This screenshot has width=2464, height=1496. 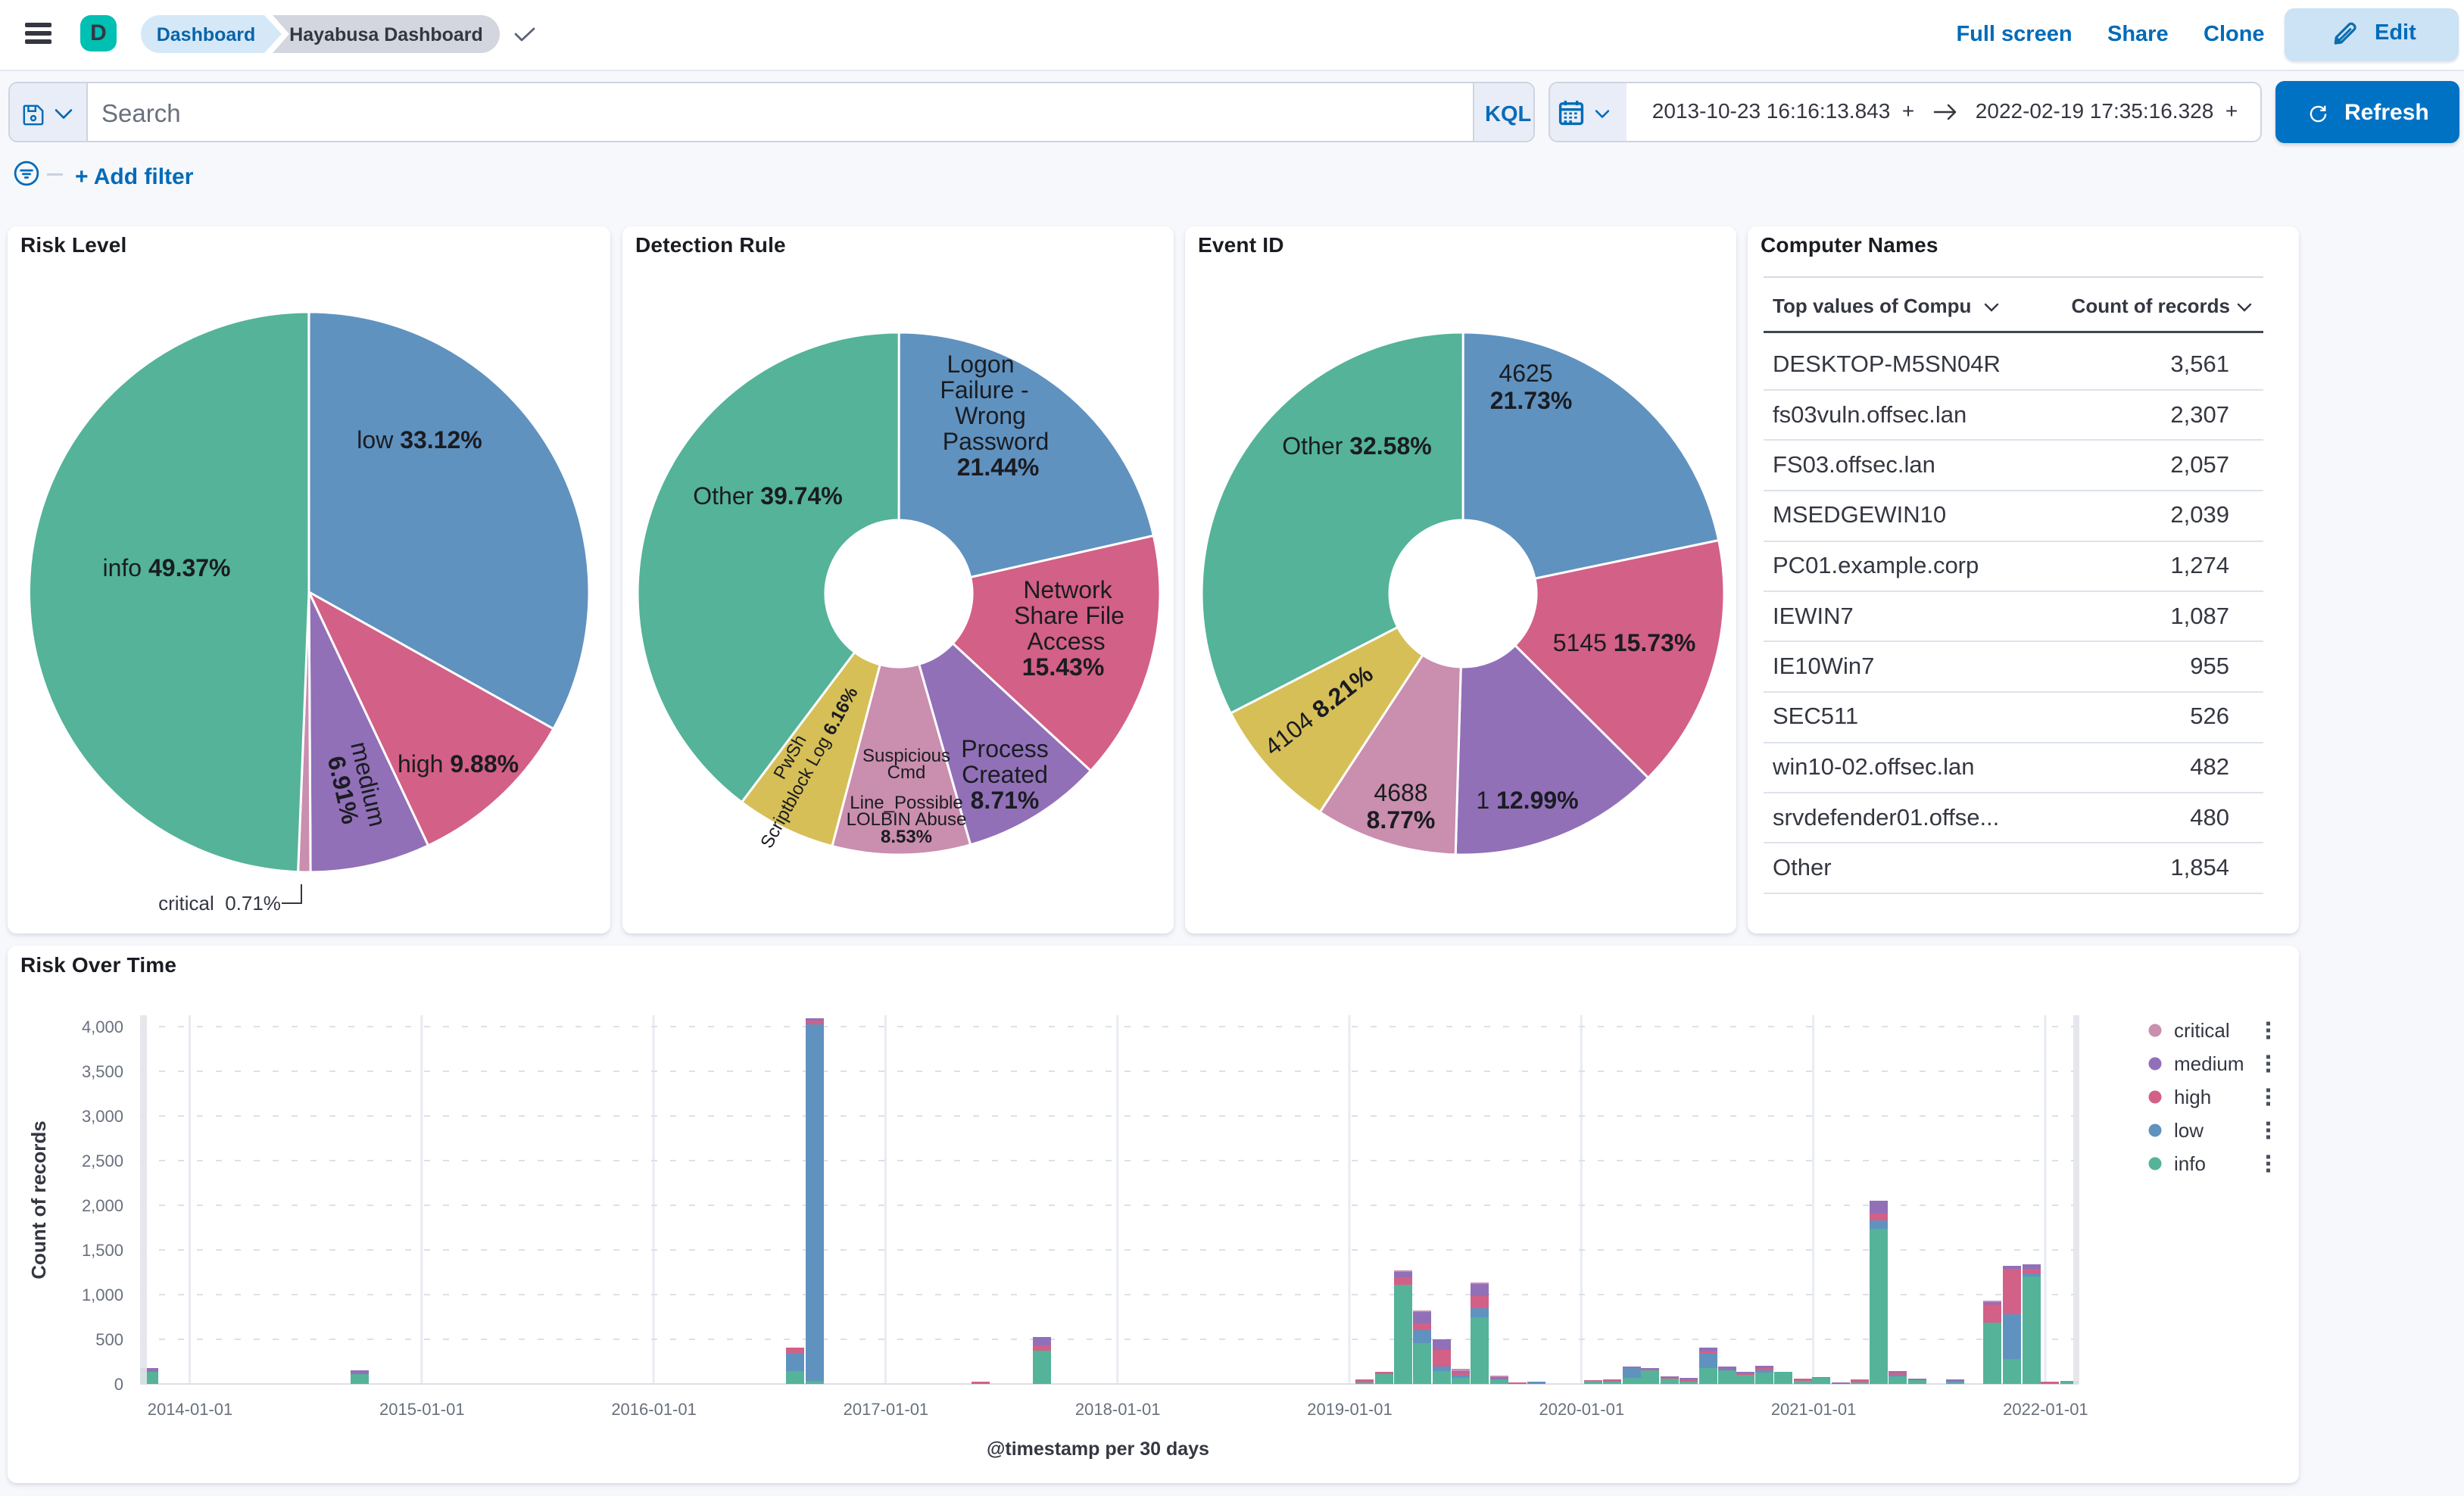 I want to click on svg-text: 2018-01-01, so click(x=1118, y=1409).